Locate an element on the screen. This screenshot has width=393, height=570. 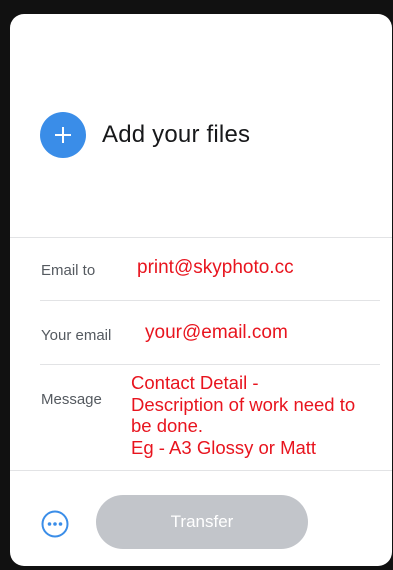
your-email-label: Your email is located at coordinates (76, 335).